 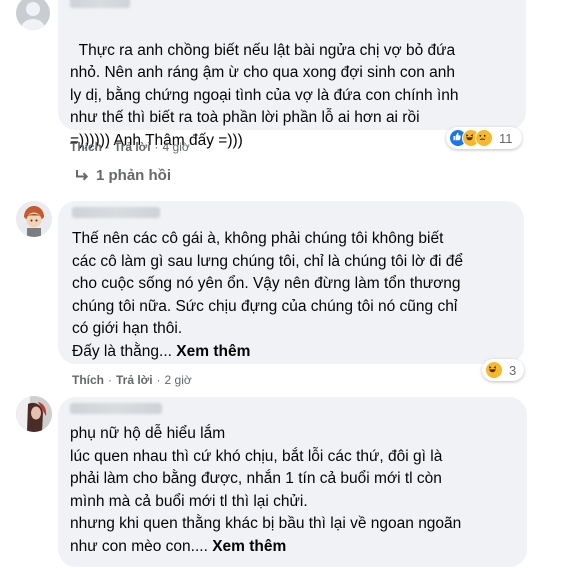 What do you see at coordinates (513, 370) in the screenshot?
I see `reaction-count: 3` at bounding box center [513, 370].